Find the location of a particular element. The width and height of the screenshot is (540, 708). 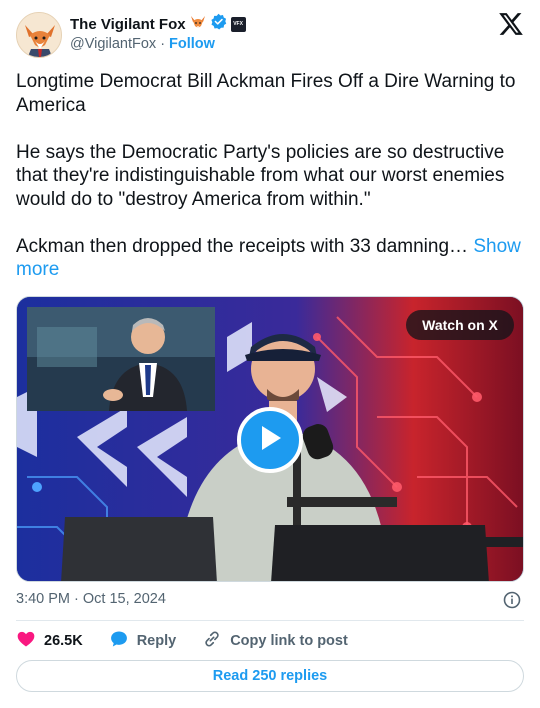

author-handle-row: @VigilantFox · Follow is located at coordinates (142, 44).